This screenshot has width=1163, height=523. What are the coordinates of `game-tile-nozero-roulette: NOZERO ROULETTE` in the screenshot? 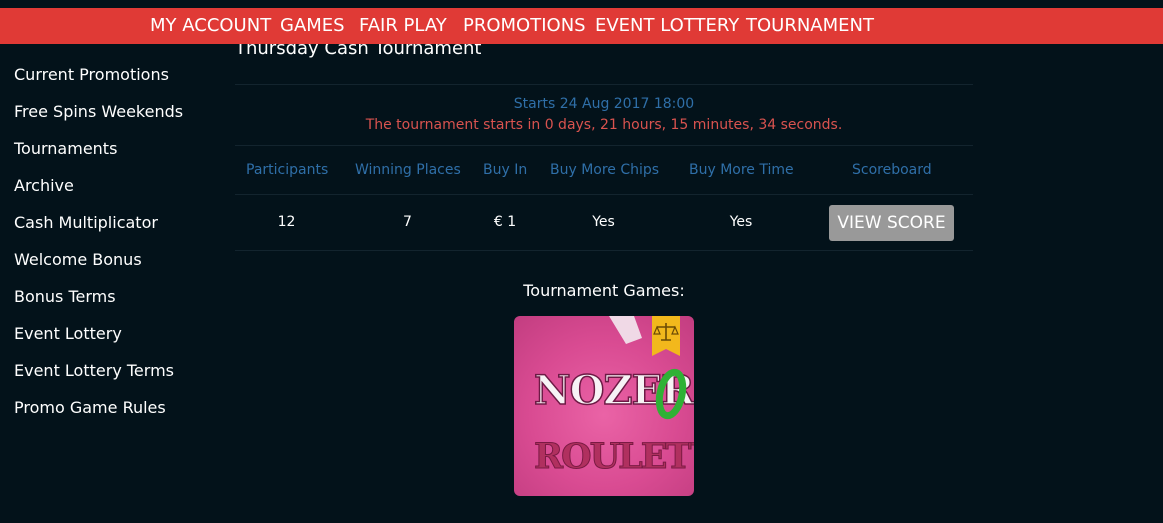 It's located at (604, 406).